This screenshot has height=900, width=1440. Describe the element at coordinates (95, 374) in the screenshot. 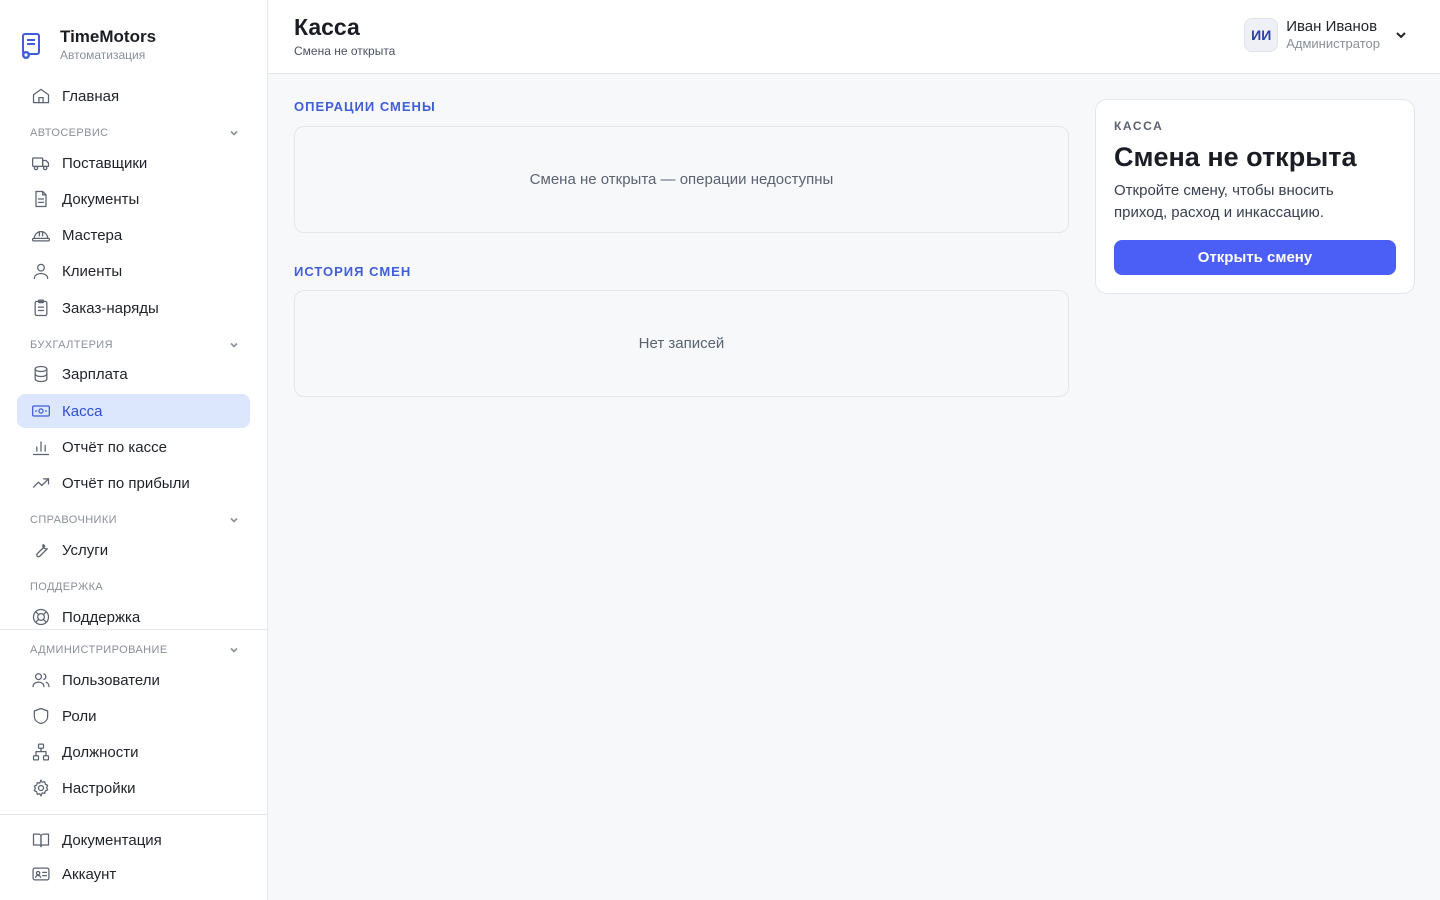

I see `sidebar-item-label: Зарплата` at that location.